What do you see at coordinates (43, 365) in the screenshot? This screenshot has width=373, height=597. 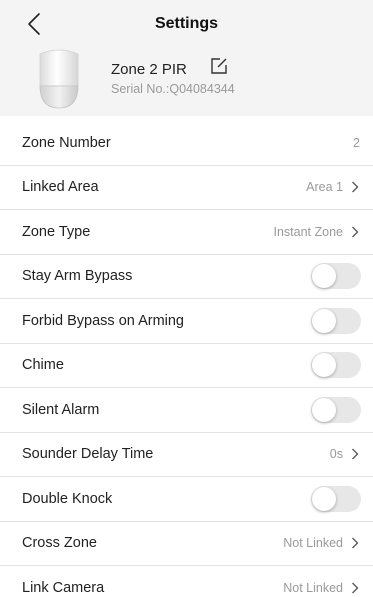 I see `setting-label: Chime` at bounding box center [43, 365].